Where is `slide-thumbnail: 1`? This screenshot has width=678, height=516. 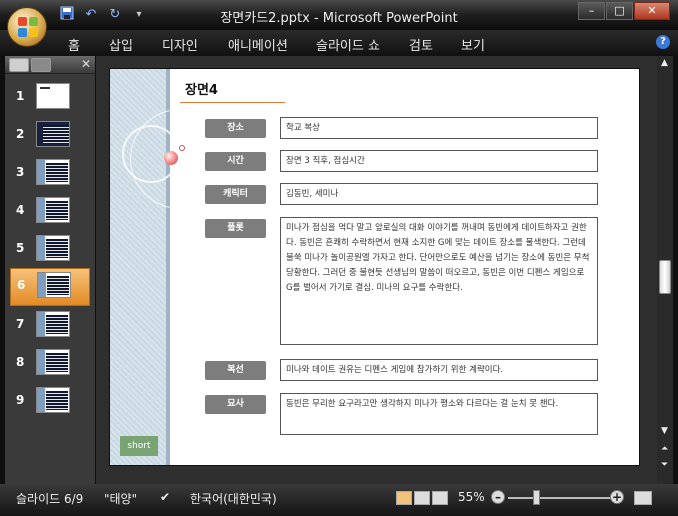
slide-thumbnail: 1 is located at coordinates (50, 98).